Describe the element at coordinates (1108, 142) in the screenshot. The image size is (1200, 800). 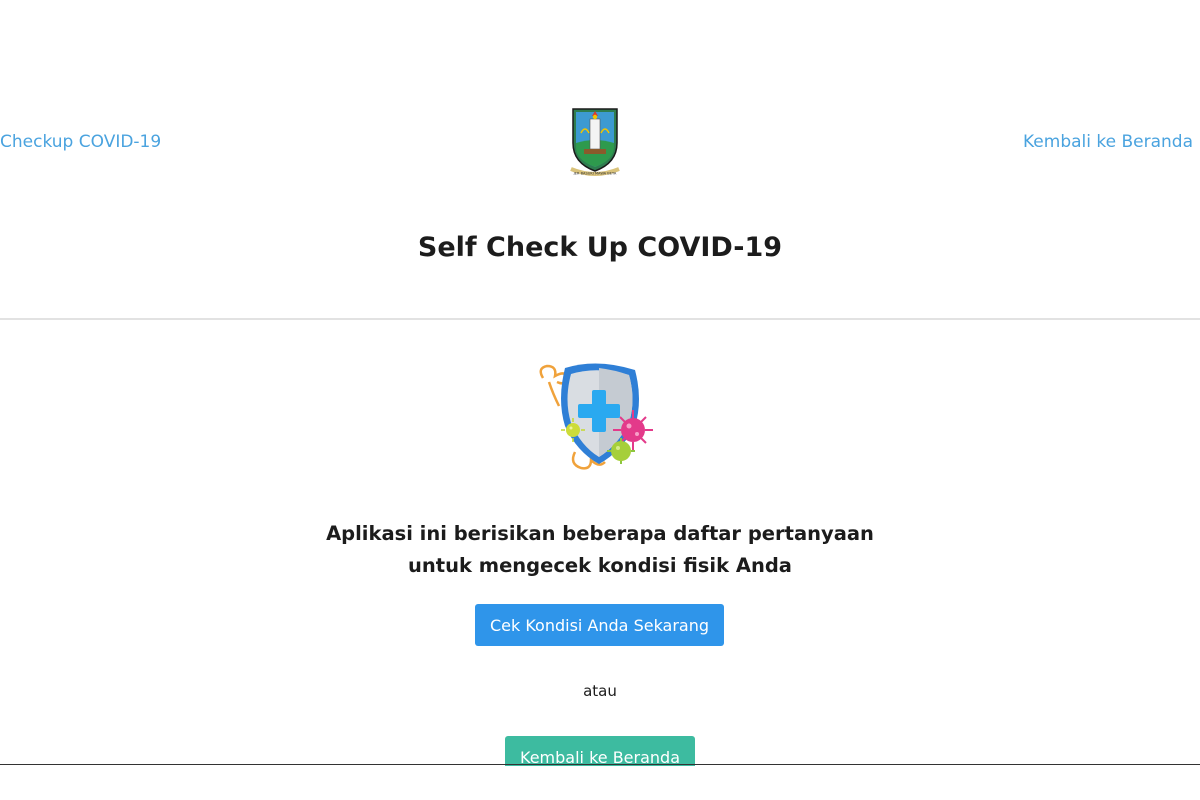
I see `nav-link-home: Kembali ke Beranda` at that location.